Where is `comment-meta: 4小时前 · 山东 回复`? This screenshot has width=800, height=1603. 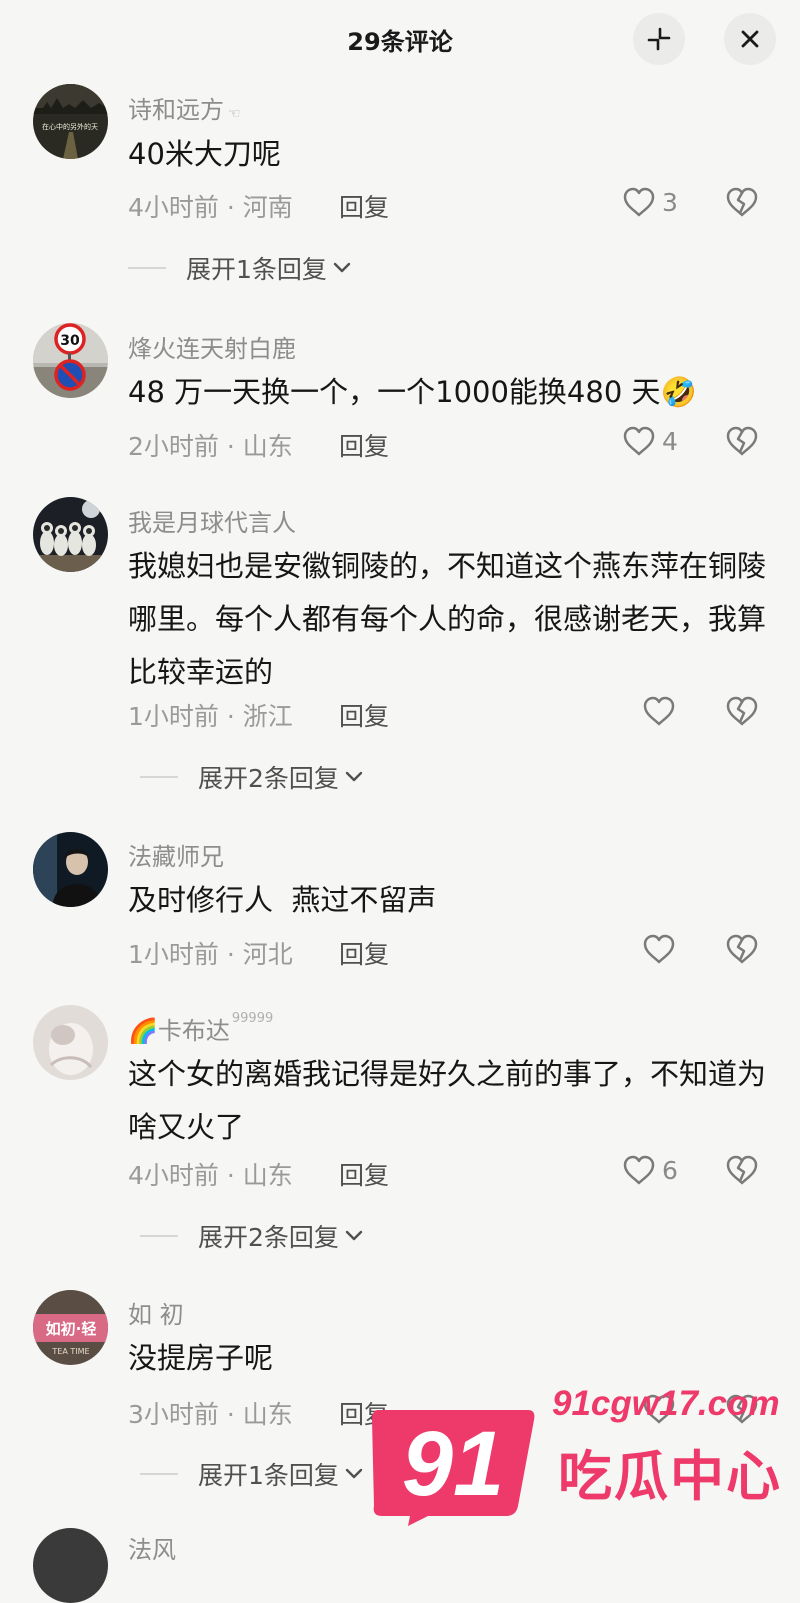
comment-meta: 4小时前 · 山东 回复 is located at coordinates (258, 1174).